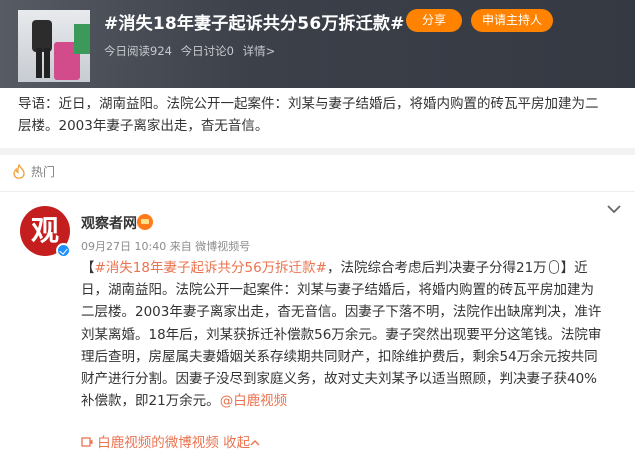 This screenshot has height=456, width=635. Describe the element at coordinates (341, 334) in the screenshot. I see `post-line-4: 刘某离婚。18年后，刘某获拆迁补偿款56万余元。妻子突然出现要平分这笔钱。法院审` at that location.